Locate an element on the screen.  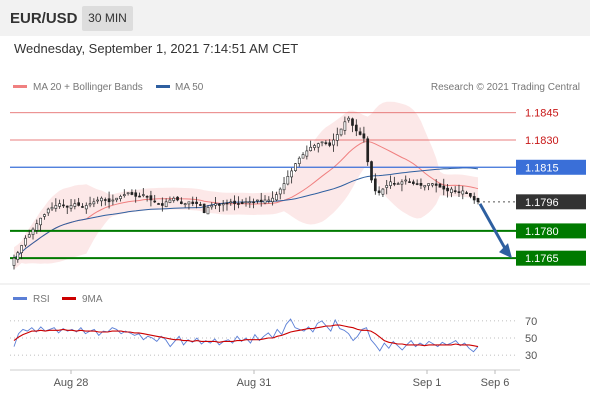
rsi-ma-legend-swatch is located at coordinates (69, 298).